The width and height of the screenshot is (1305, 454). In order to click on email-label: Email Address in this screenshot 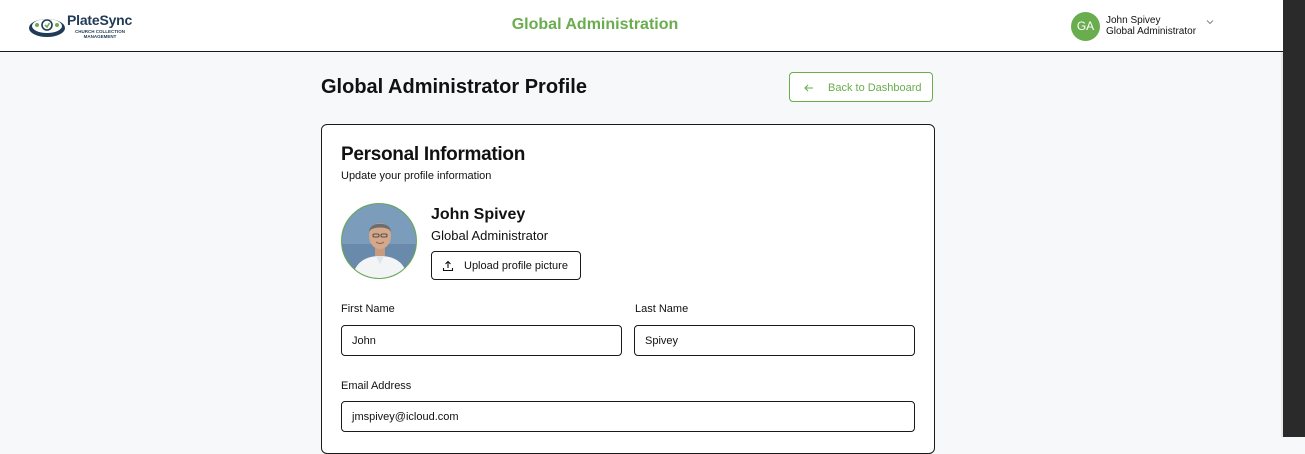, I will do `click(376, 386)`.